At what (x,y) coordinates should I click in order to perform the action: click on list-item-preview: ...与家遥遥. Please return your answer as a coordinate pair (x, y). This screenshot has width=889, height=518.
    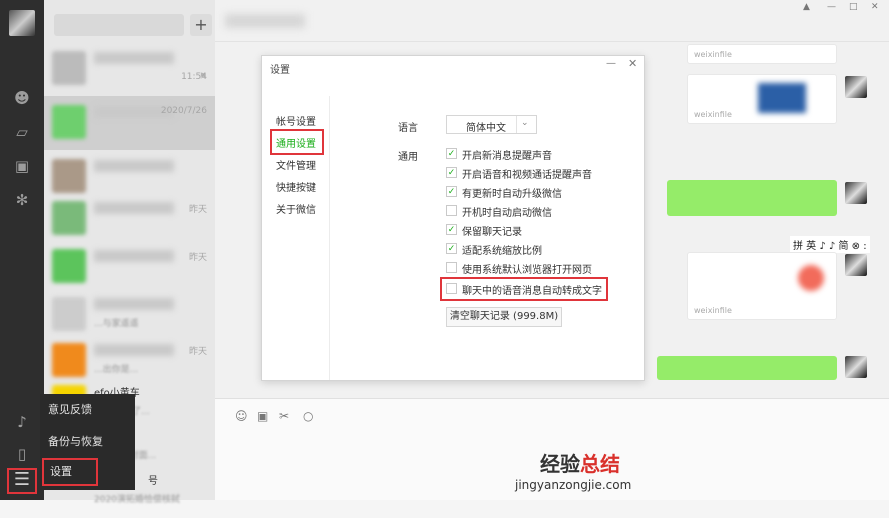
    Looking at the image, I should click on (116, 324).